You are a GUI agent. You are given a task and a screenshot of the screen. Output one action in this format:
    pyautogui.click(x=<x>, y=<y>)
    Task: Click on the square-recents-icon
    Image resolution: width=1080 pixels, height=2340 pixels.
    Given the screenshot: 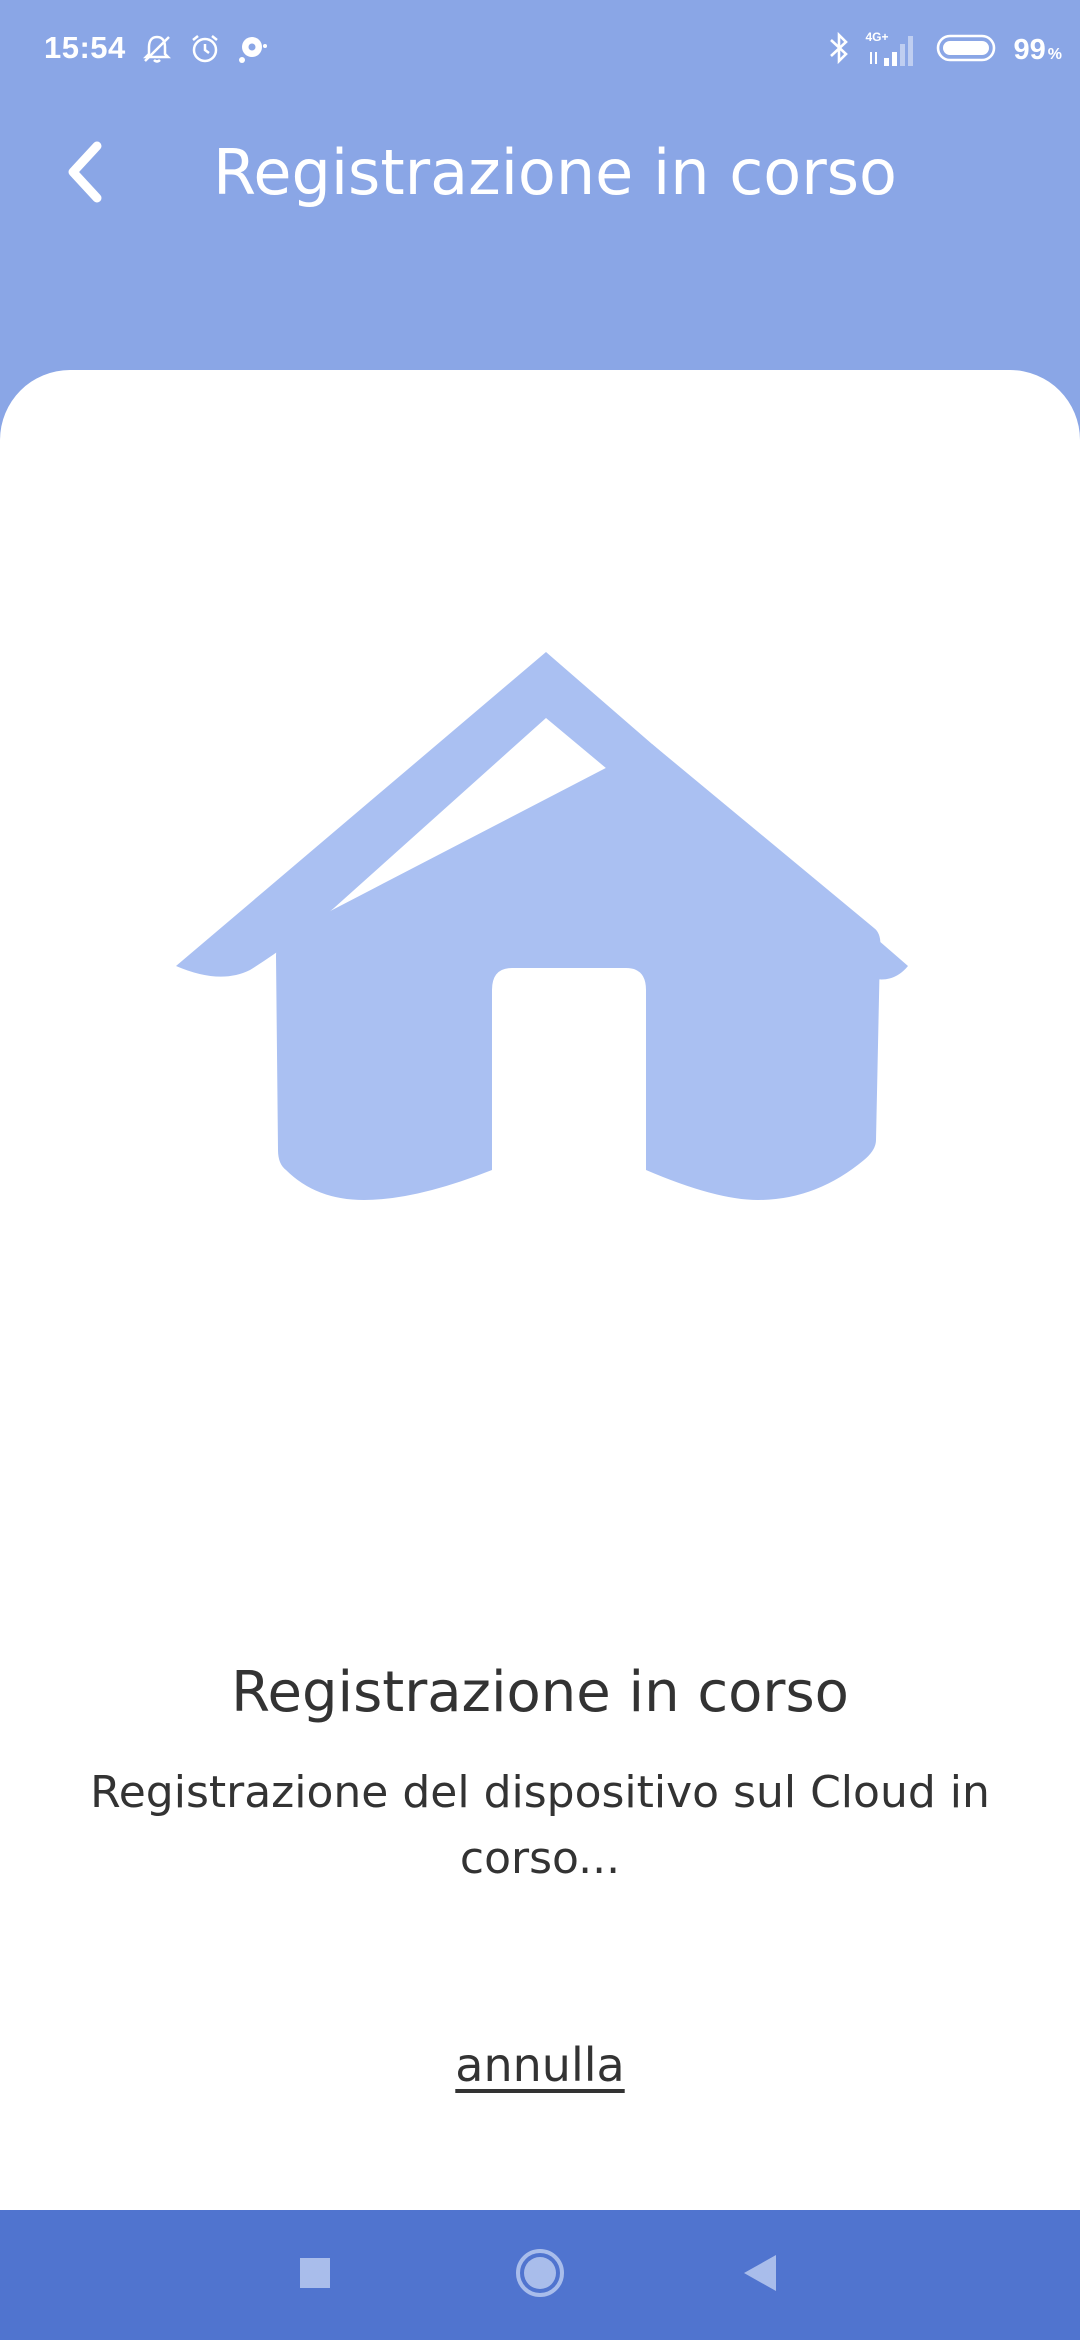 What is the action you would take?
    pyautogui.click(x=315, y=2275)
    